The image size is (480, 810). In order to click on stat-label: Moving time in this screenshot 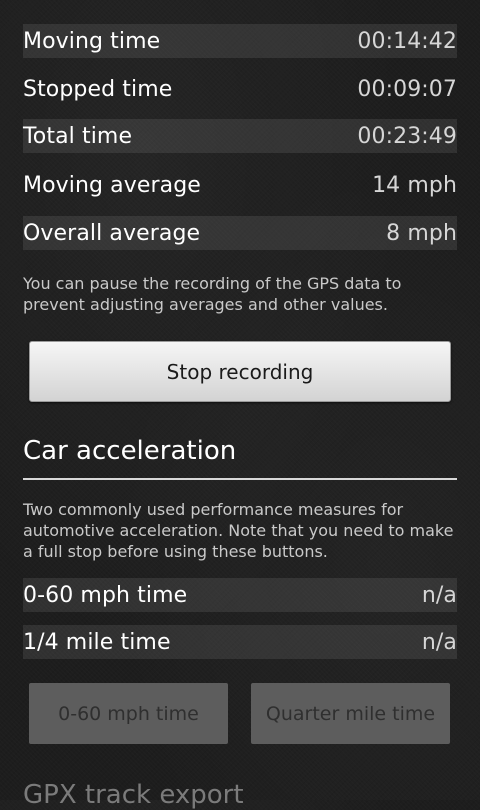, I will do `click(92, 41)`.